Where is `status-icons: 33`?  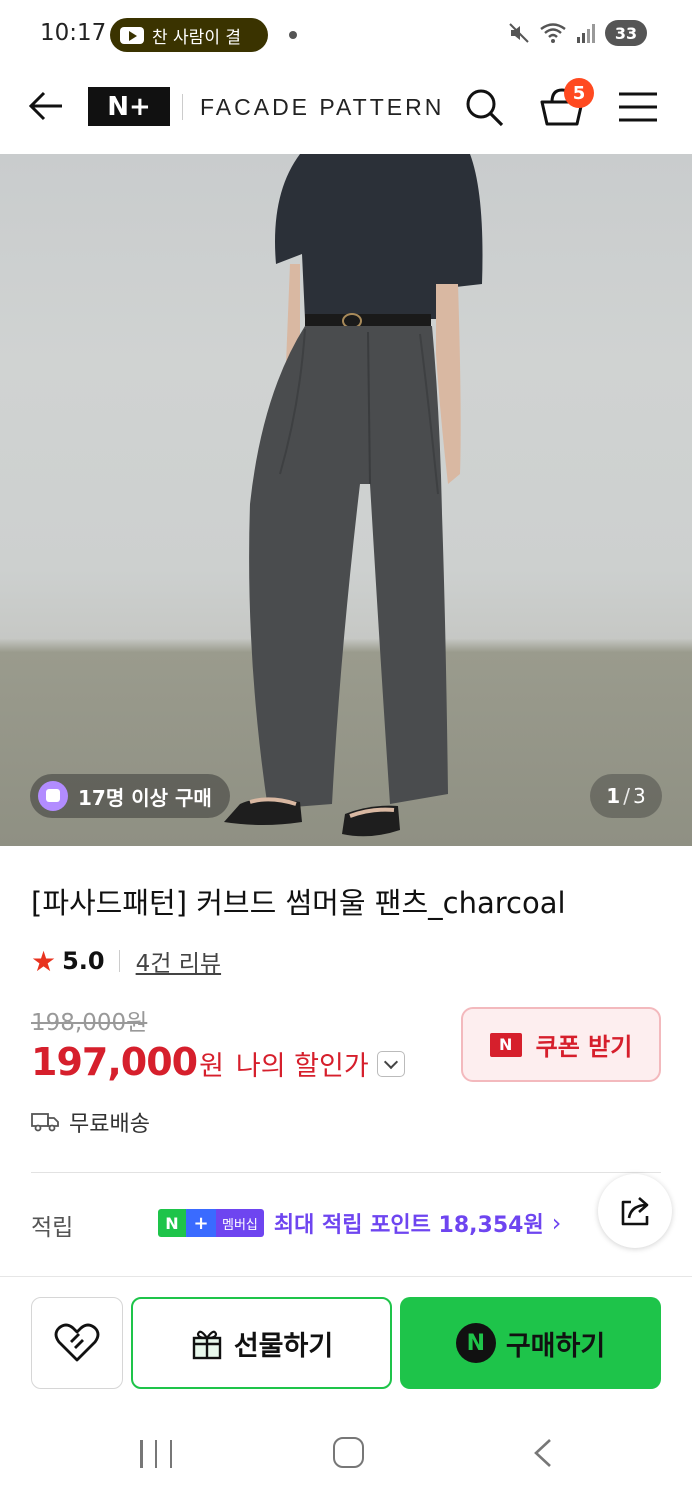 status-icons: 33 is located at coordinates (577, 33).